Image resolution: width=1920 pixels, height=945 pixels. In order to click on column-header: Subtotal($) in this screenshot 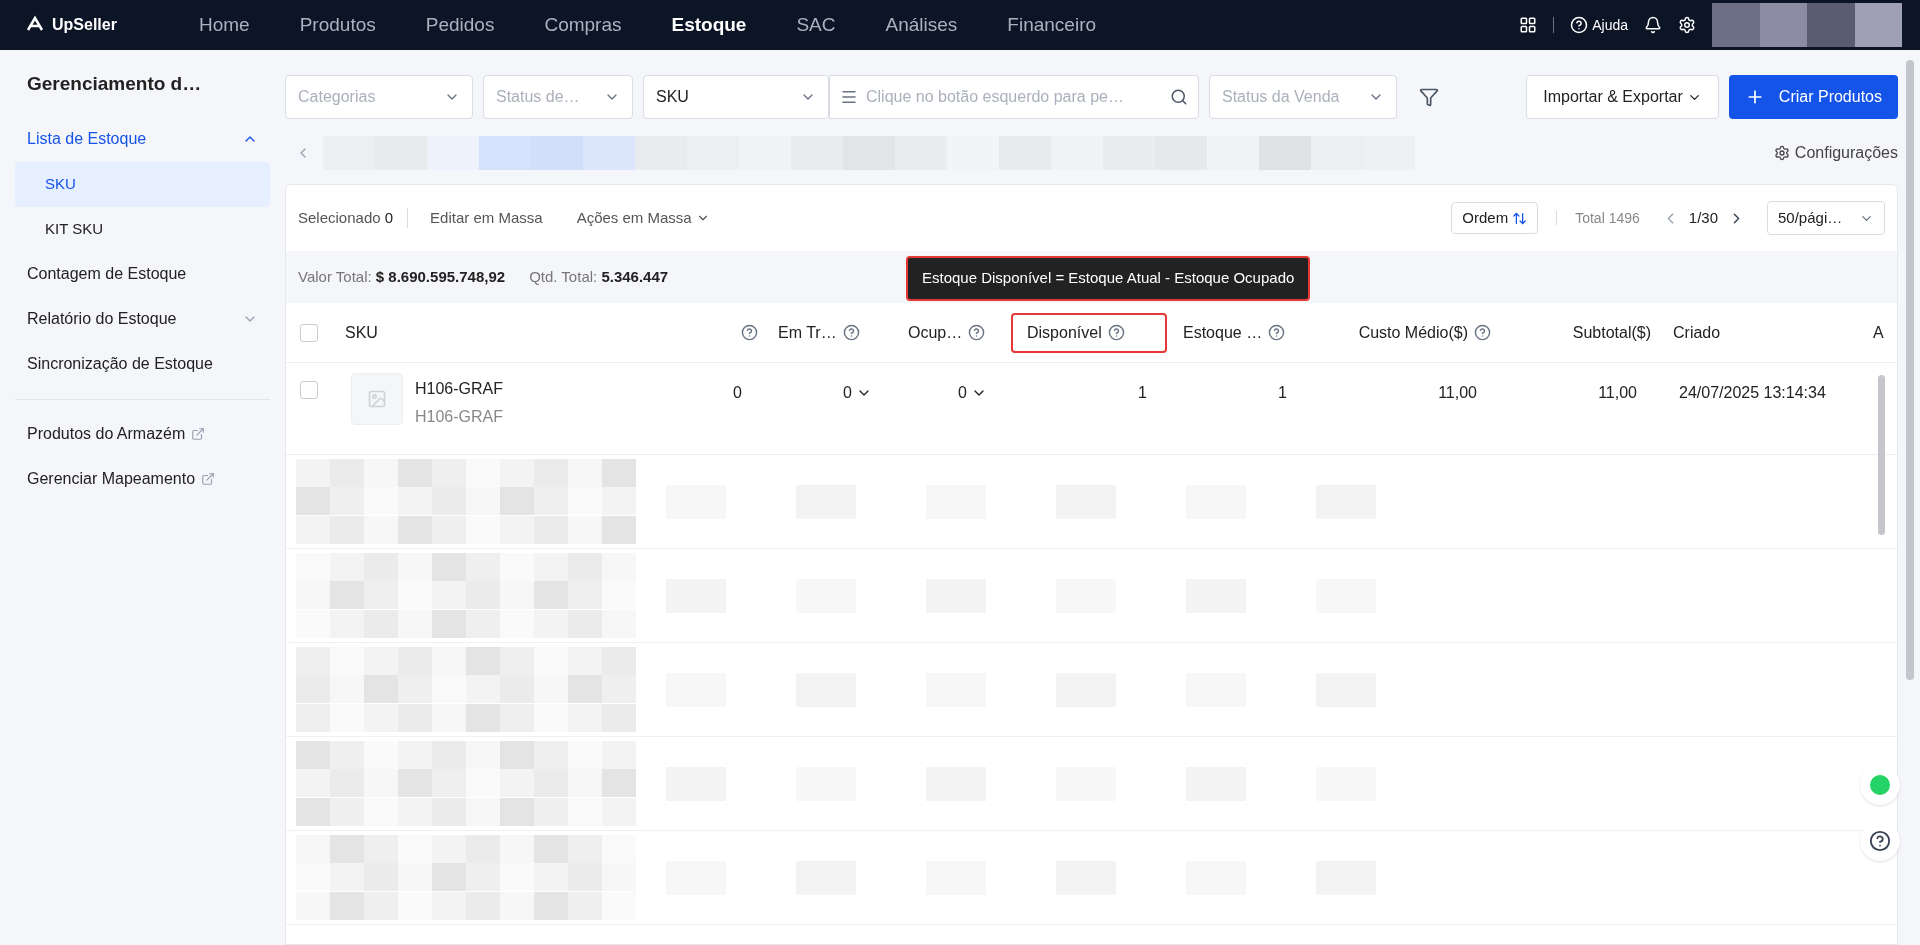, I will do `click(1611, 332)`.